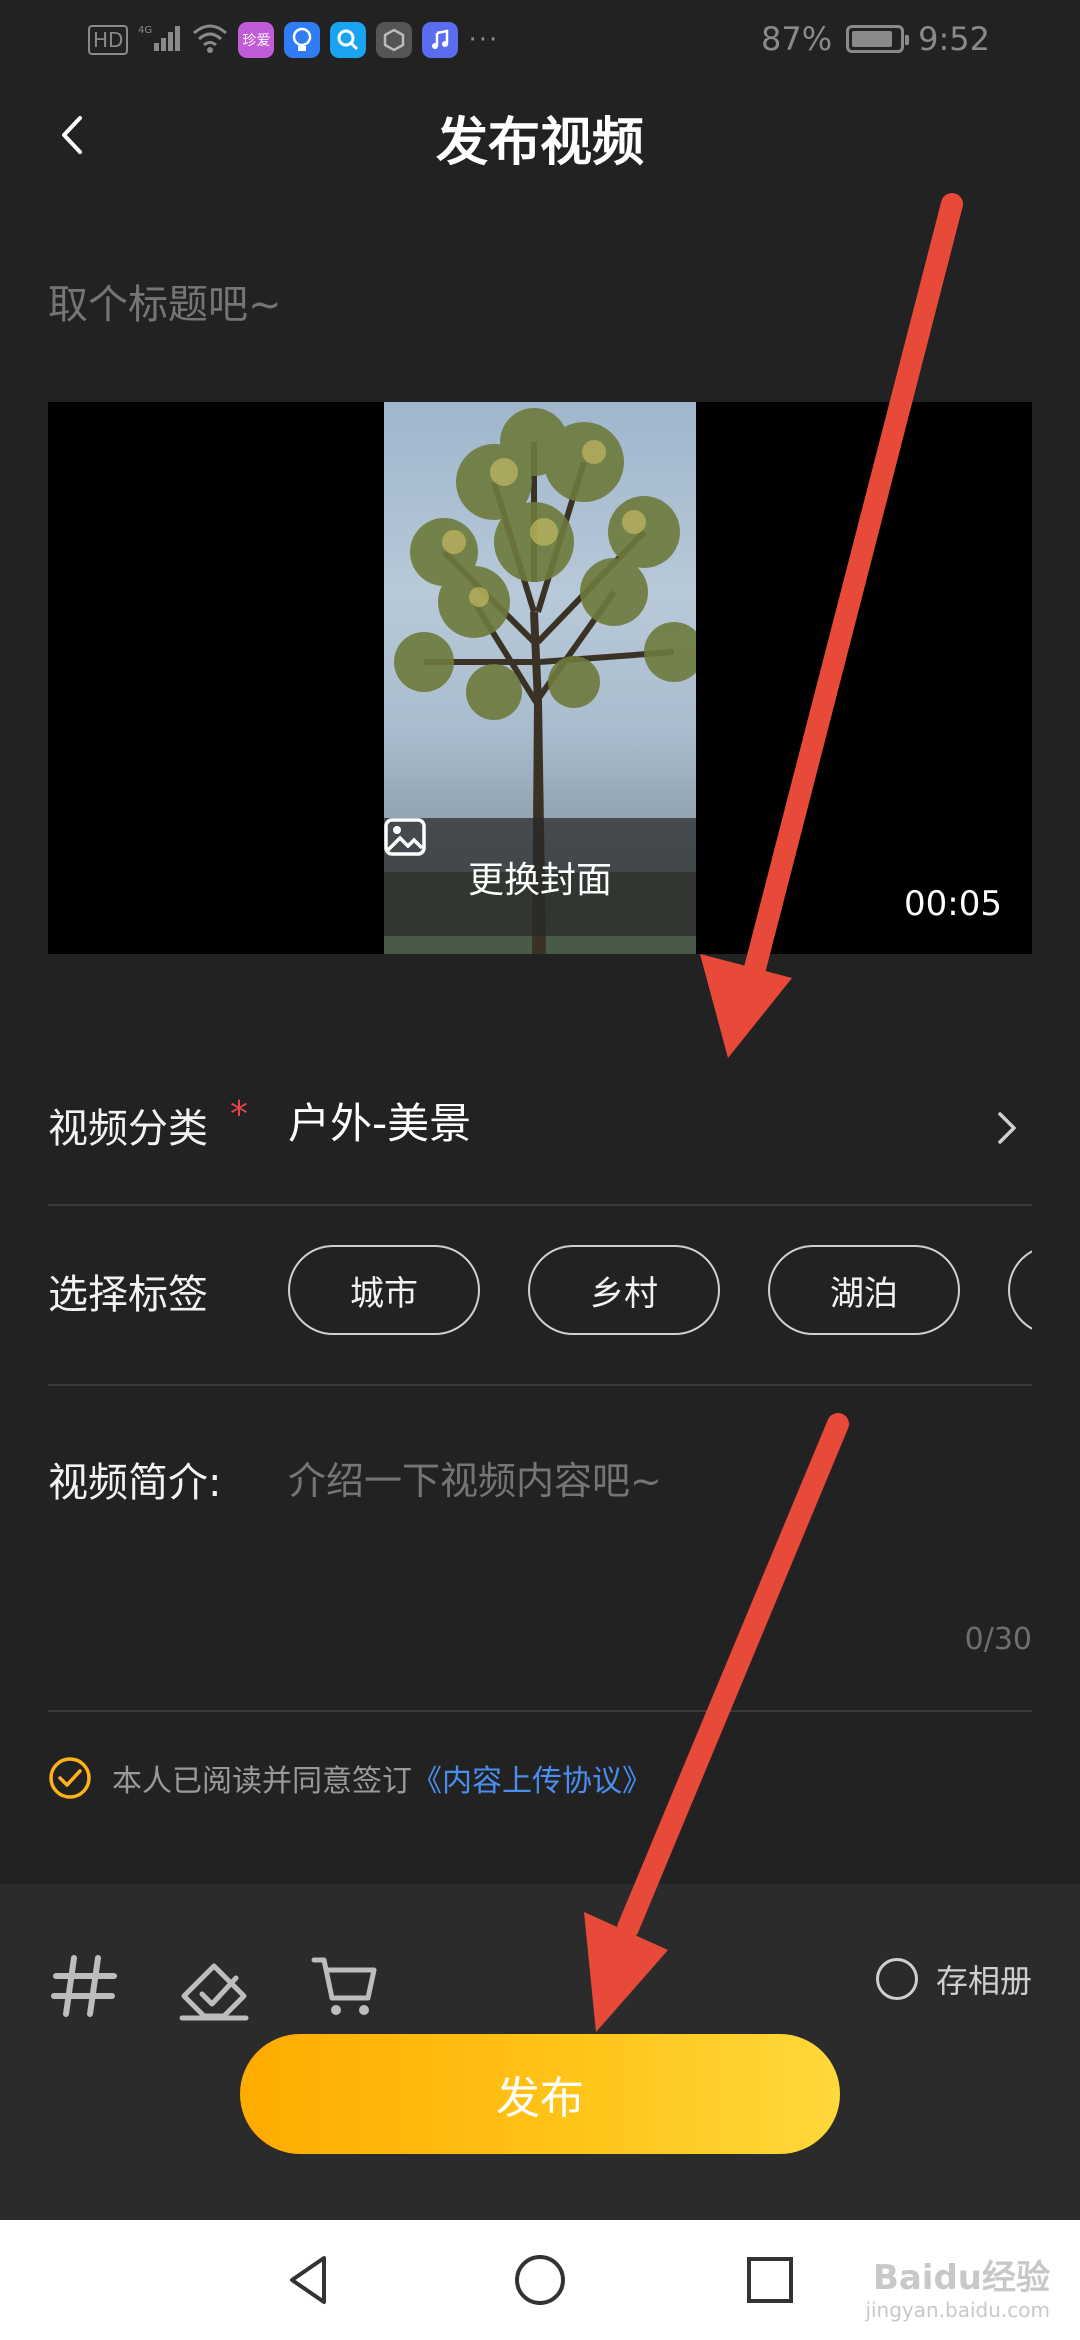 The width and height of the screenshot is (1080, 2340). Describe the element at coordinates (896, 1979) in the screenshot. I see `radio-unchecked-icon` at that location.